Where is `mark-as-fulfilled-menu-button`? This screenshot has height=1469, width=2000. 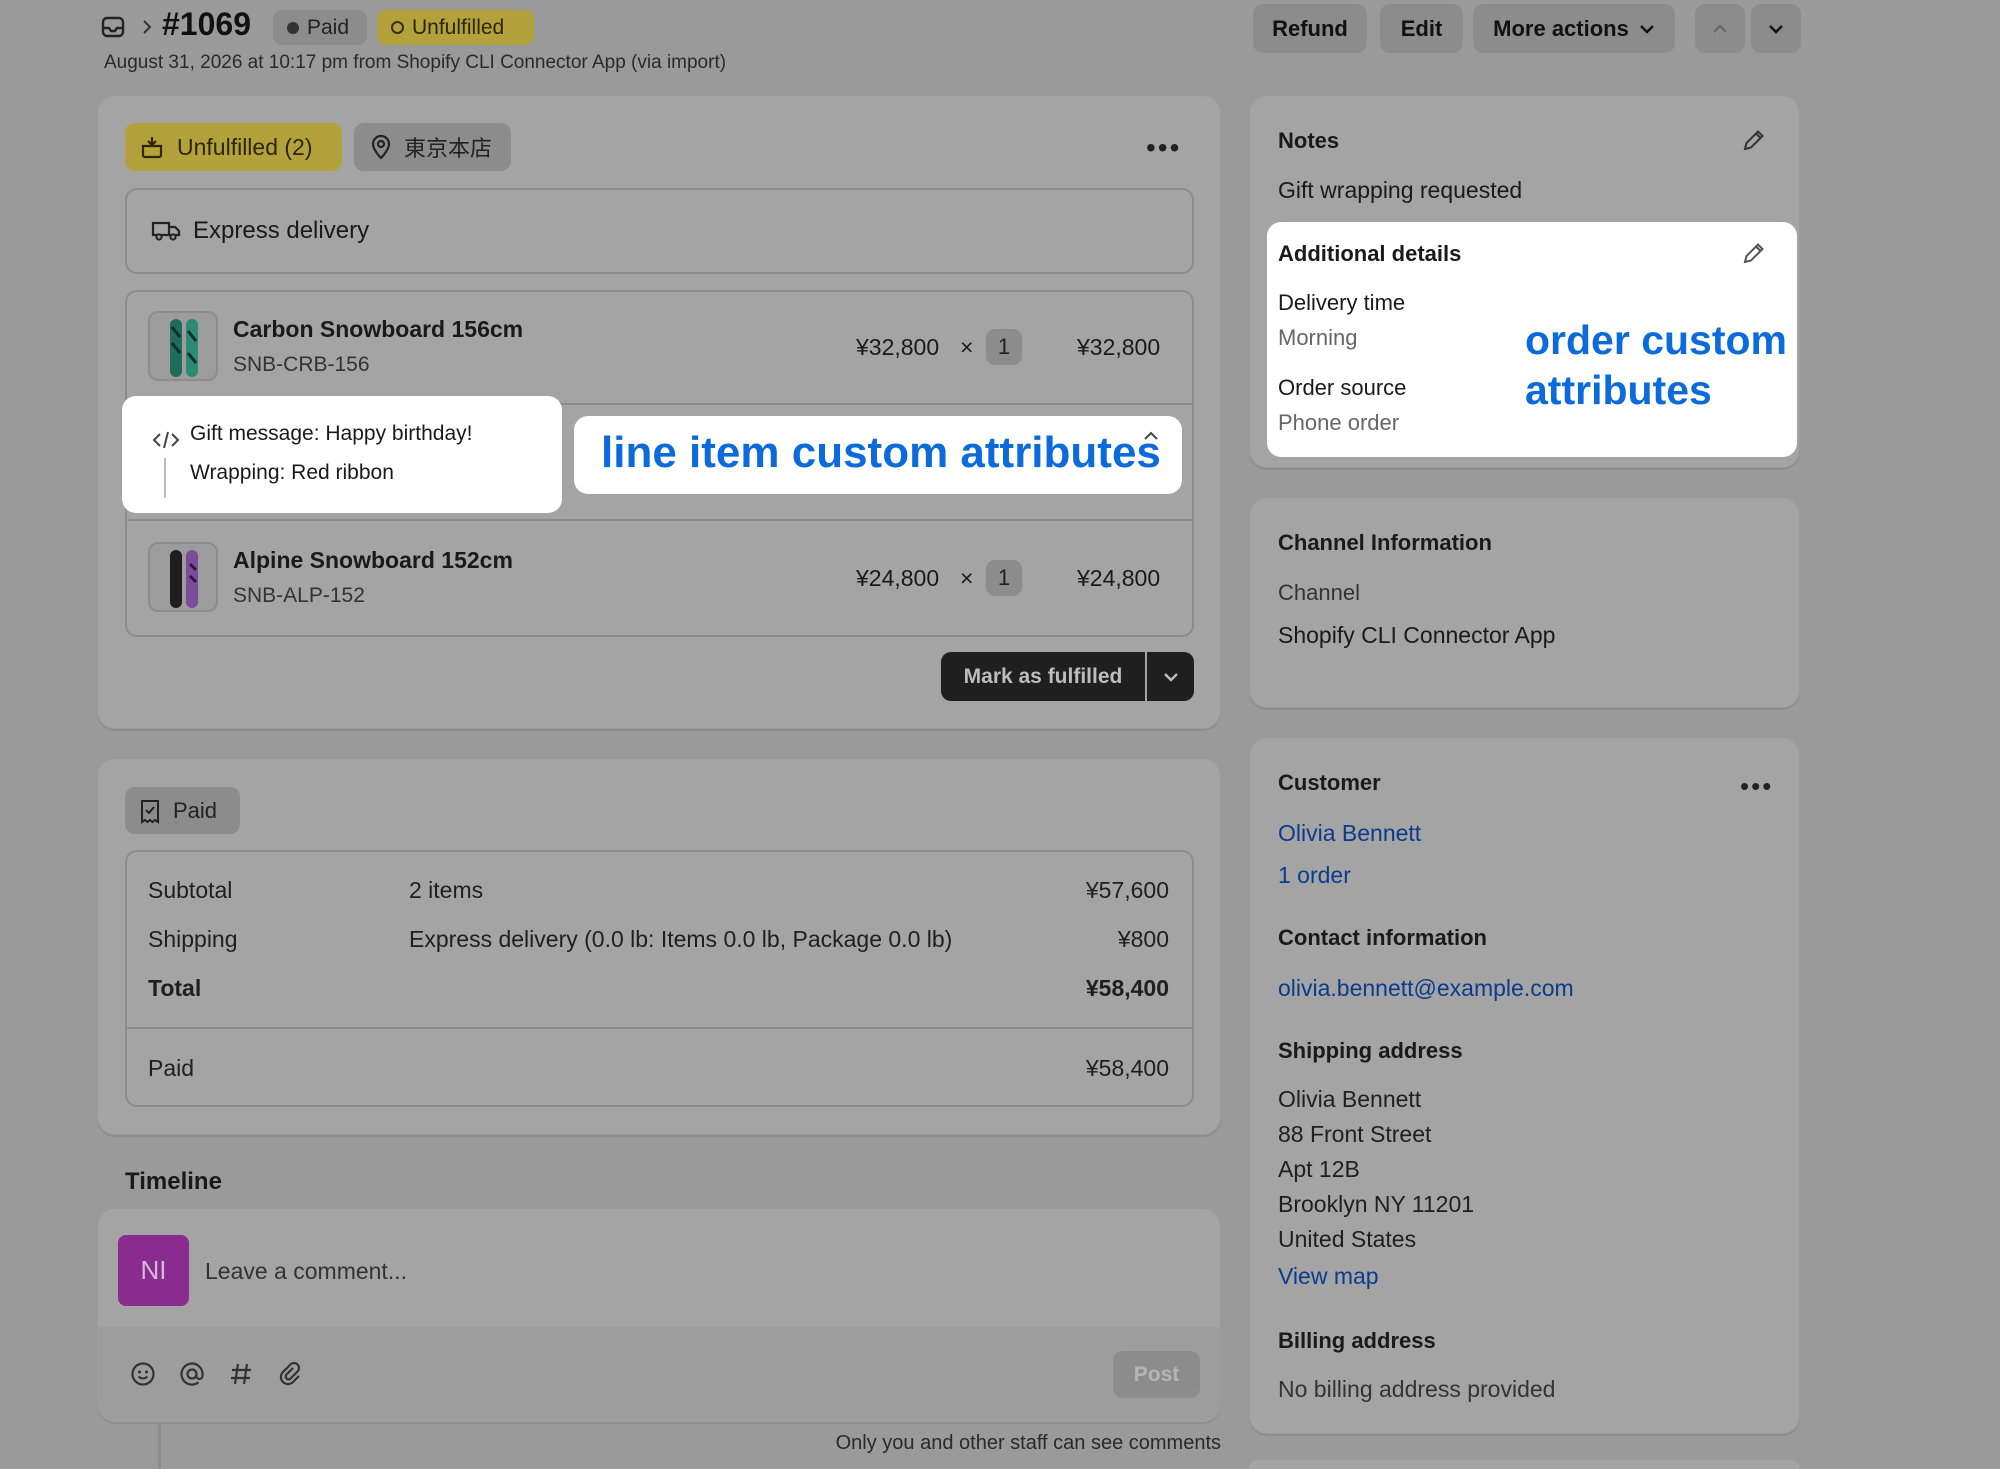
mark-as-fulfilled-menu-button is located at coordinates (1170, 676).